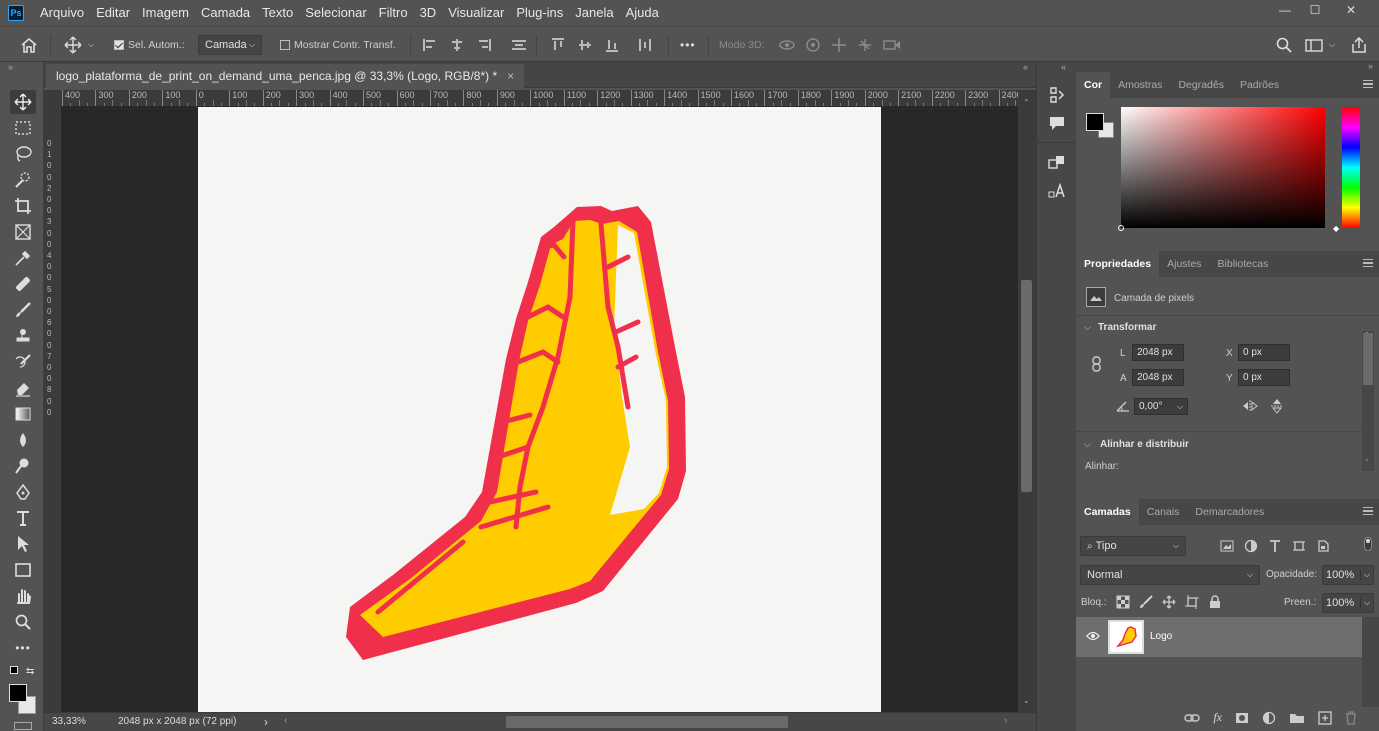 This screenshot has width=1379, height=731. Describe the element at coordinates (519, 45) in the screenshot. I see `distribute-icon` at that location.